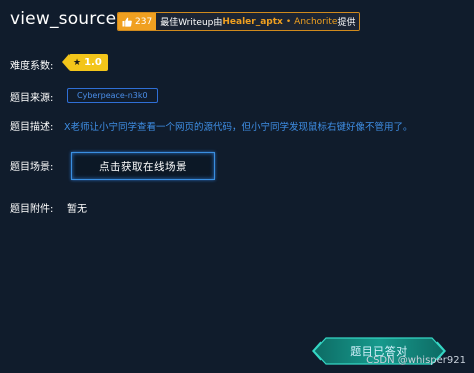 This screenshot has width=474, height=373. I want to click on difficulty-label: 难度系数:, so click(32, 66).